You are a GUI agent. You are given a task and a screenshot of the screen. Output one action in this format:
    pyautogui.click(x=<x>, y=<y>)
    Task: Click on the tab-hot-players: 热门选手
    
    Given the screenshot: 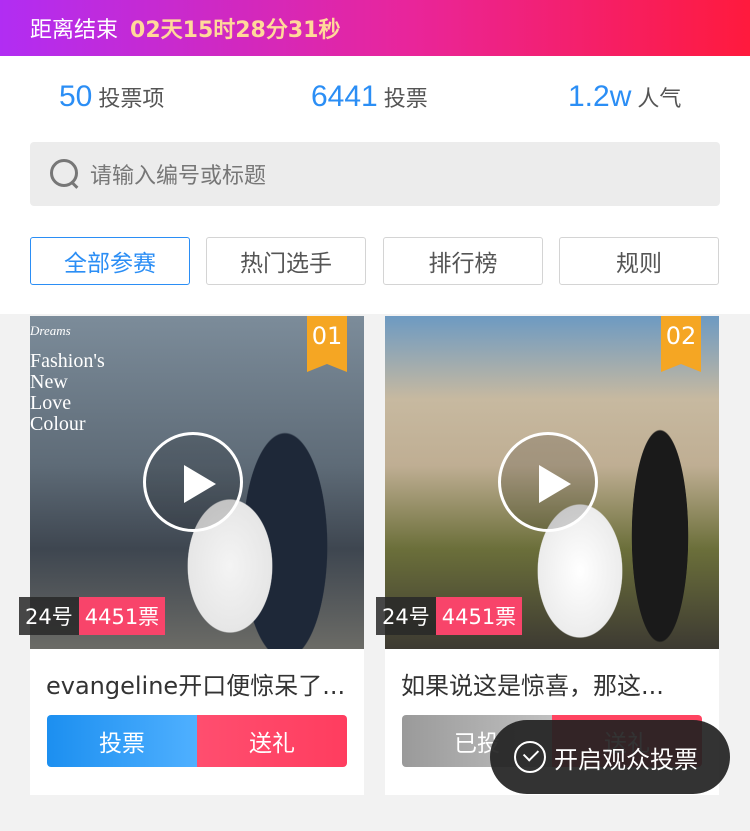 What is the action you would take?
    pyautogui.click(x=286, y=261)
    